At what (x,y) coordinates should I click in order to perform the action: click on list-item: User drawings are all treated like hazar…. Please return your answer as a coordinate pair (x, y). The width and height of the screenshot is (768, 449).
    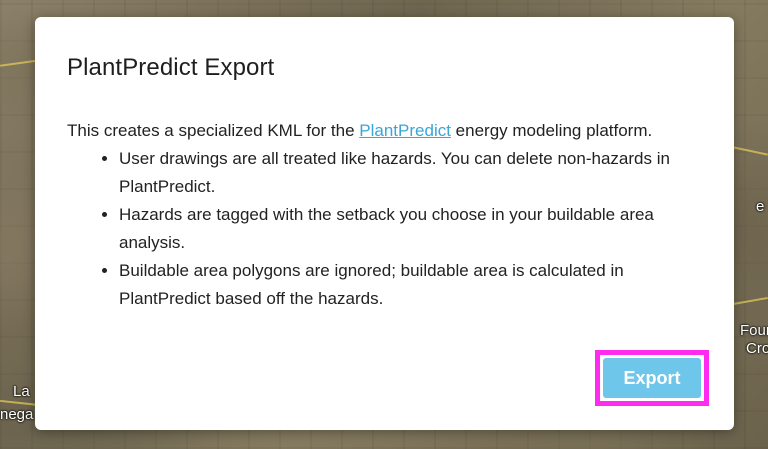
    Looking at the image, I should click on (408, 173).